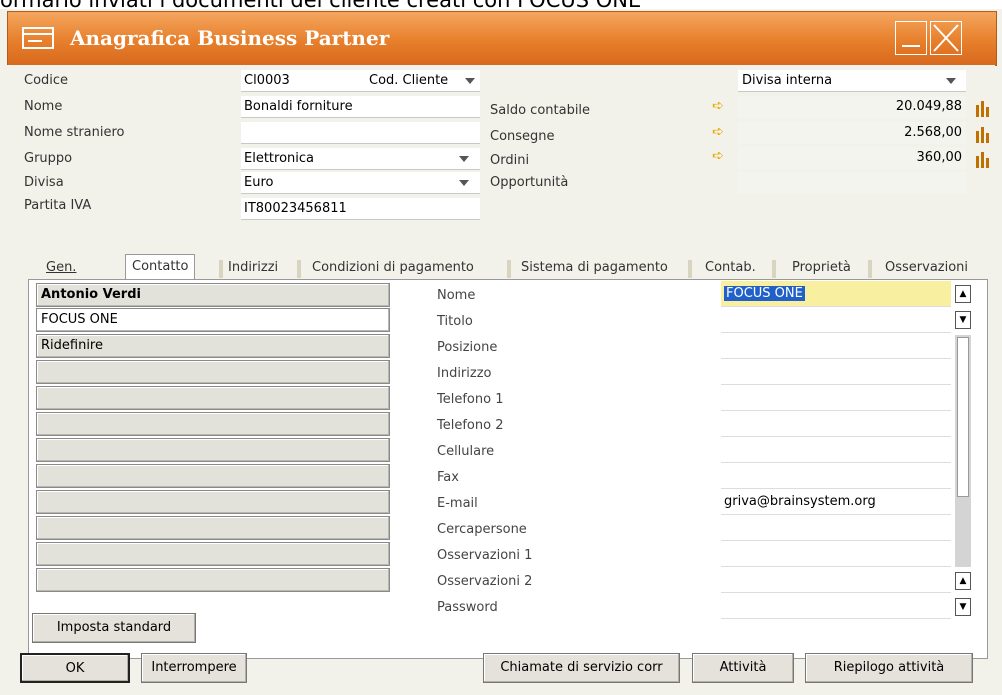 This screenshot has height=695, width=1002. What do you see at coordinates (510, 160) in the screenshot?
I see `ordini-label: Ordini` at bounding box center [510, 160].